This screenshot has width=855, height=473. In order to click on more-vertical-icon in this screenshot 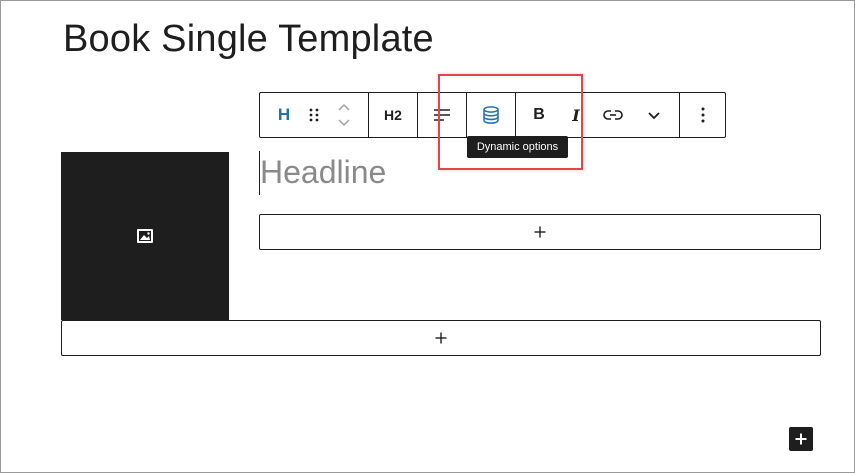, I will do `click(702, 115)`.